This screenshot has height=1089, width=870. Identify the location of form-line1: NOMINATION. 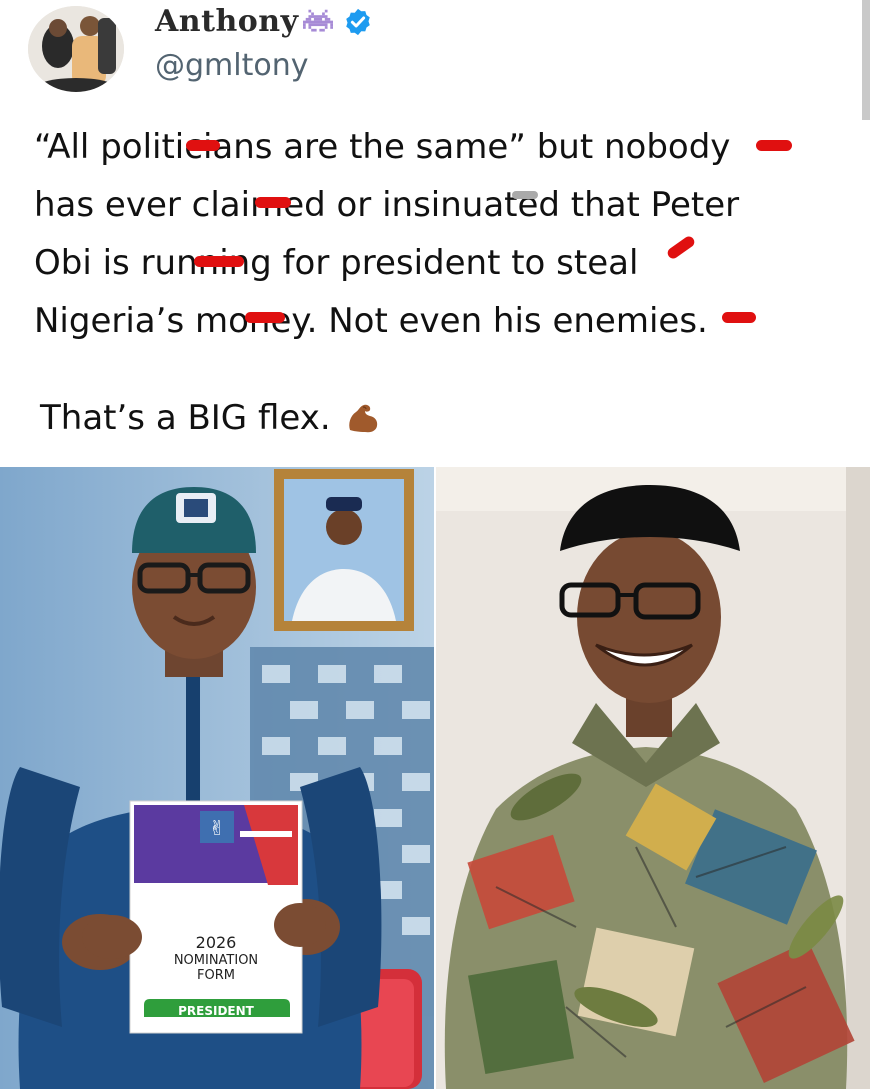
(216, 960).